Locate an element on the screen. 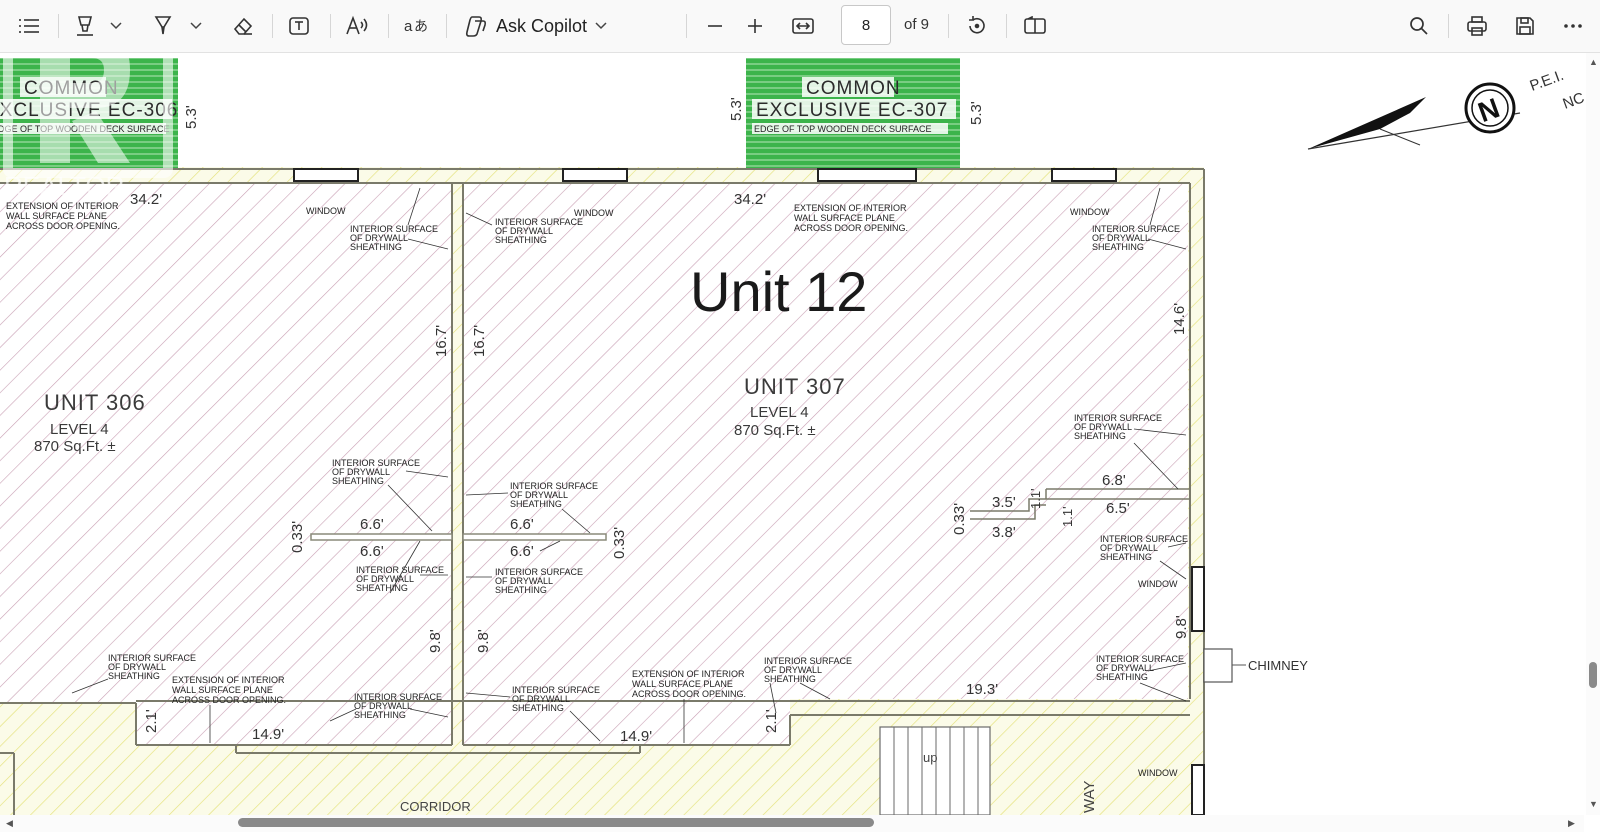 Image resolution: width=1600 pixels, height=832 pixels. dim-9-8-a: 9.8' is located at coordinates (435, 641).